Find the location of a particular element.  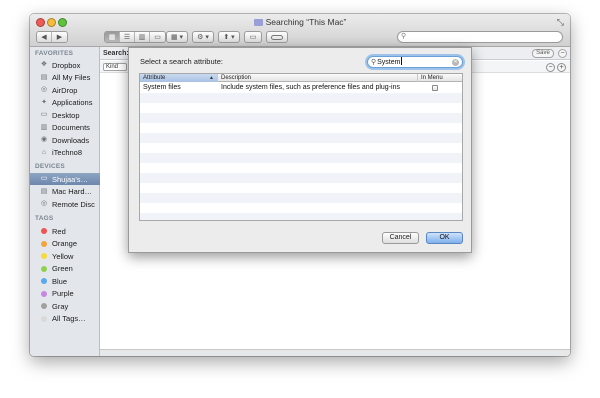

downloads-icon: ◉ is located at coordinates (44, 139).